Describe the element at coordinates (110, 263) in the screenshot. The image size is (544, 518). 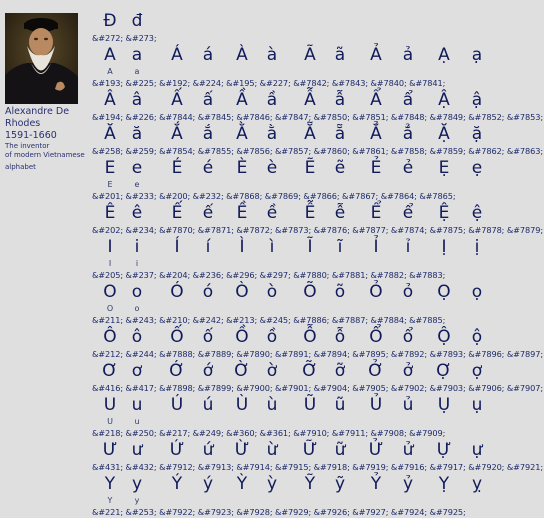
I see `plain-letter: I` at that location.